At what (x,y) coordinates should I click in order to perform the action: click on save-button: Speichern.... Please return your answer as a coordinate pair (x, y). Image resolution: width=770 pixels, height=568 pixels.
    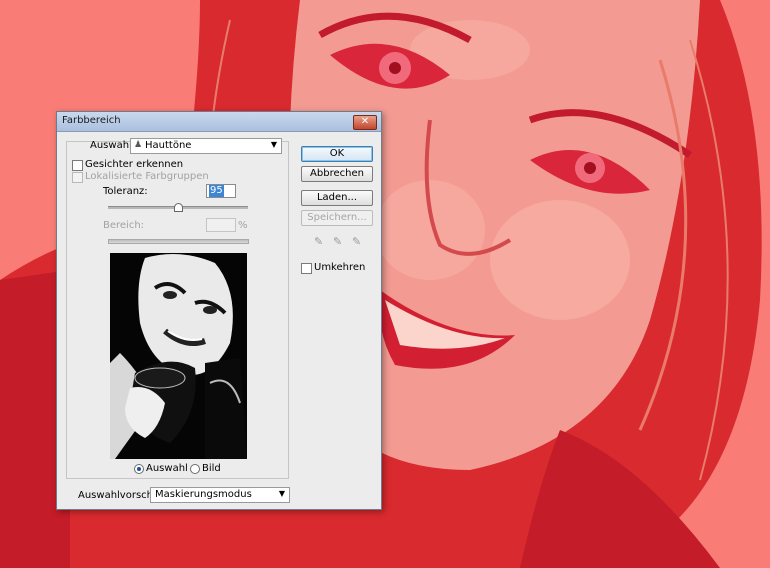
    Looking at the image, I should click on (337, 218).